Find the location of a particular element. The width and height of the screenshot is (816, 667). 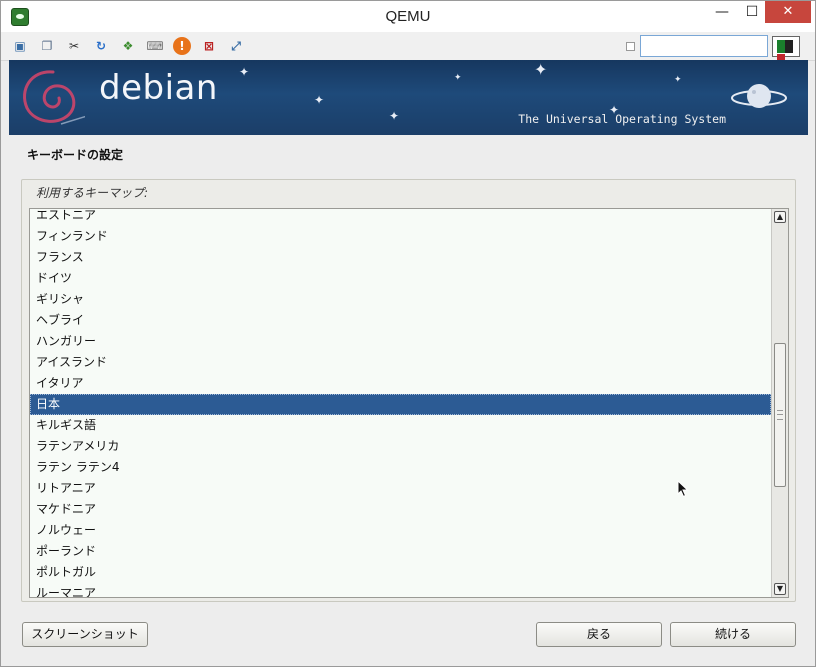

keymap-list-item: 日本 is located at coordinates (400, 404).